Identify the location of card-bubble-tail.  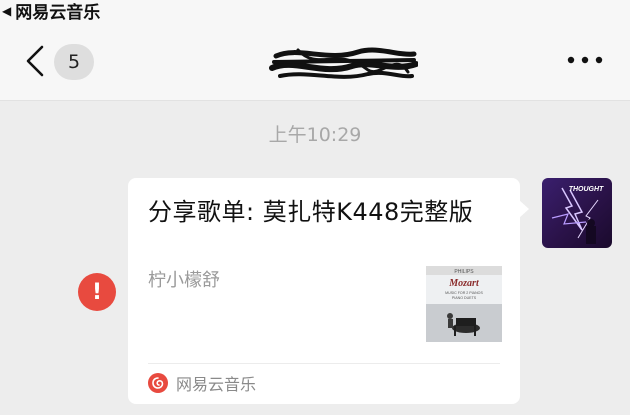
(524, 209).